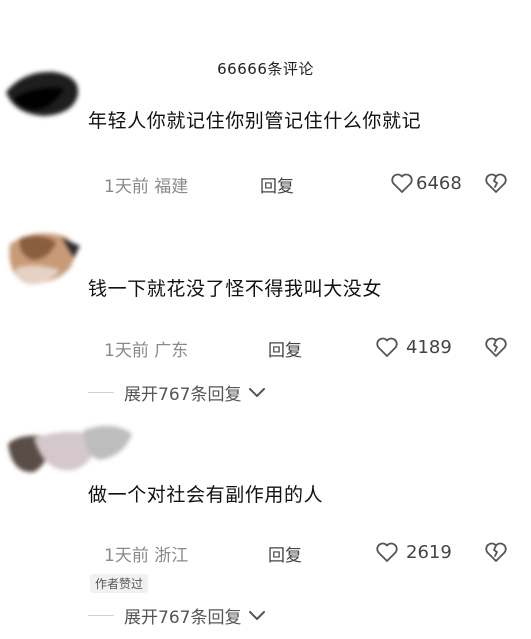  Describe the element at coordinates (146, 351) in the screenshot. I see `comment-time-location: 1天前 广东` at that location.